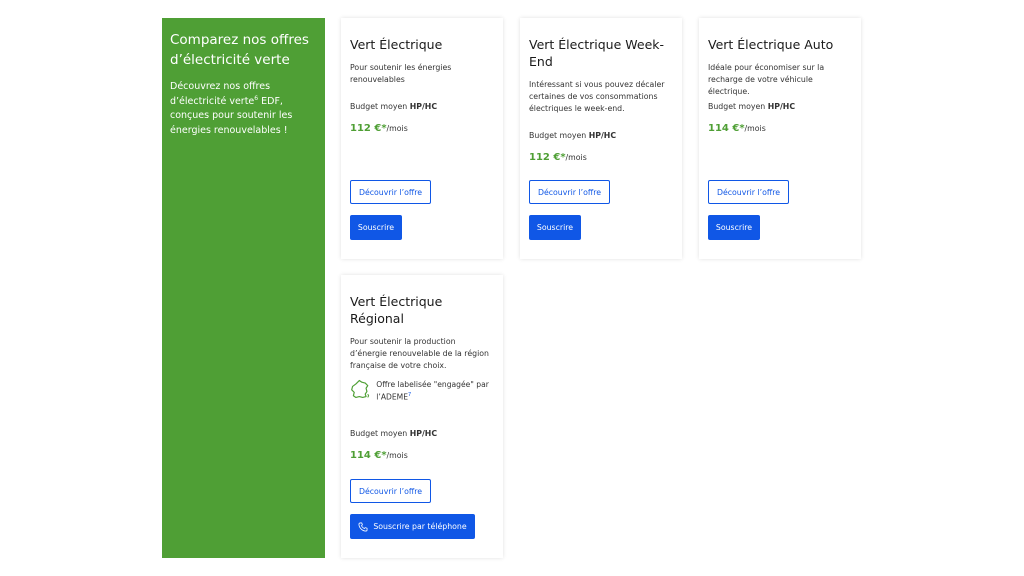 This screenshot has width=1024, height=576. I want to click on footnote-7: 7, so click(409, 395).